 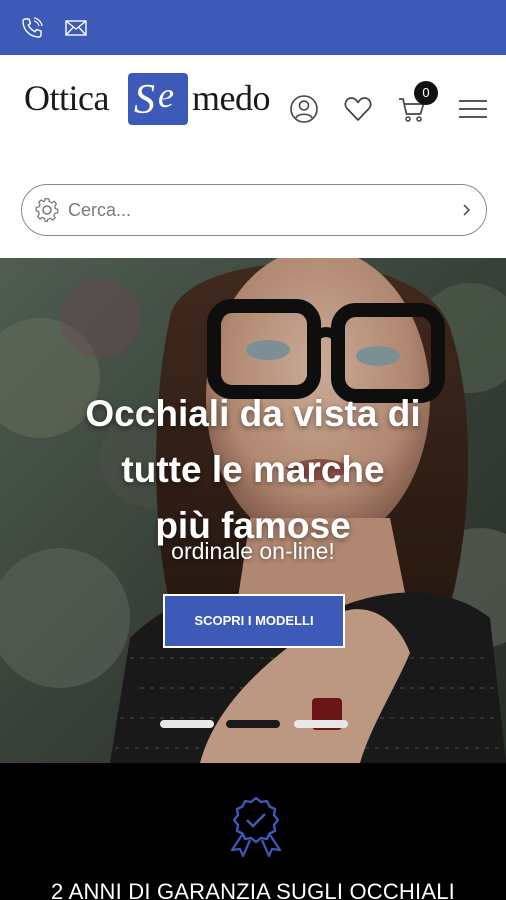 I want to click on hero-subtitle: ordinale on-line!, so click(x=253, y=551).